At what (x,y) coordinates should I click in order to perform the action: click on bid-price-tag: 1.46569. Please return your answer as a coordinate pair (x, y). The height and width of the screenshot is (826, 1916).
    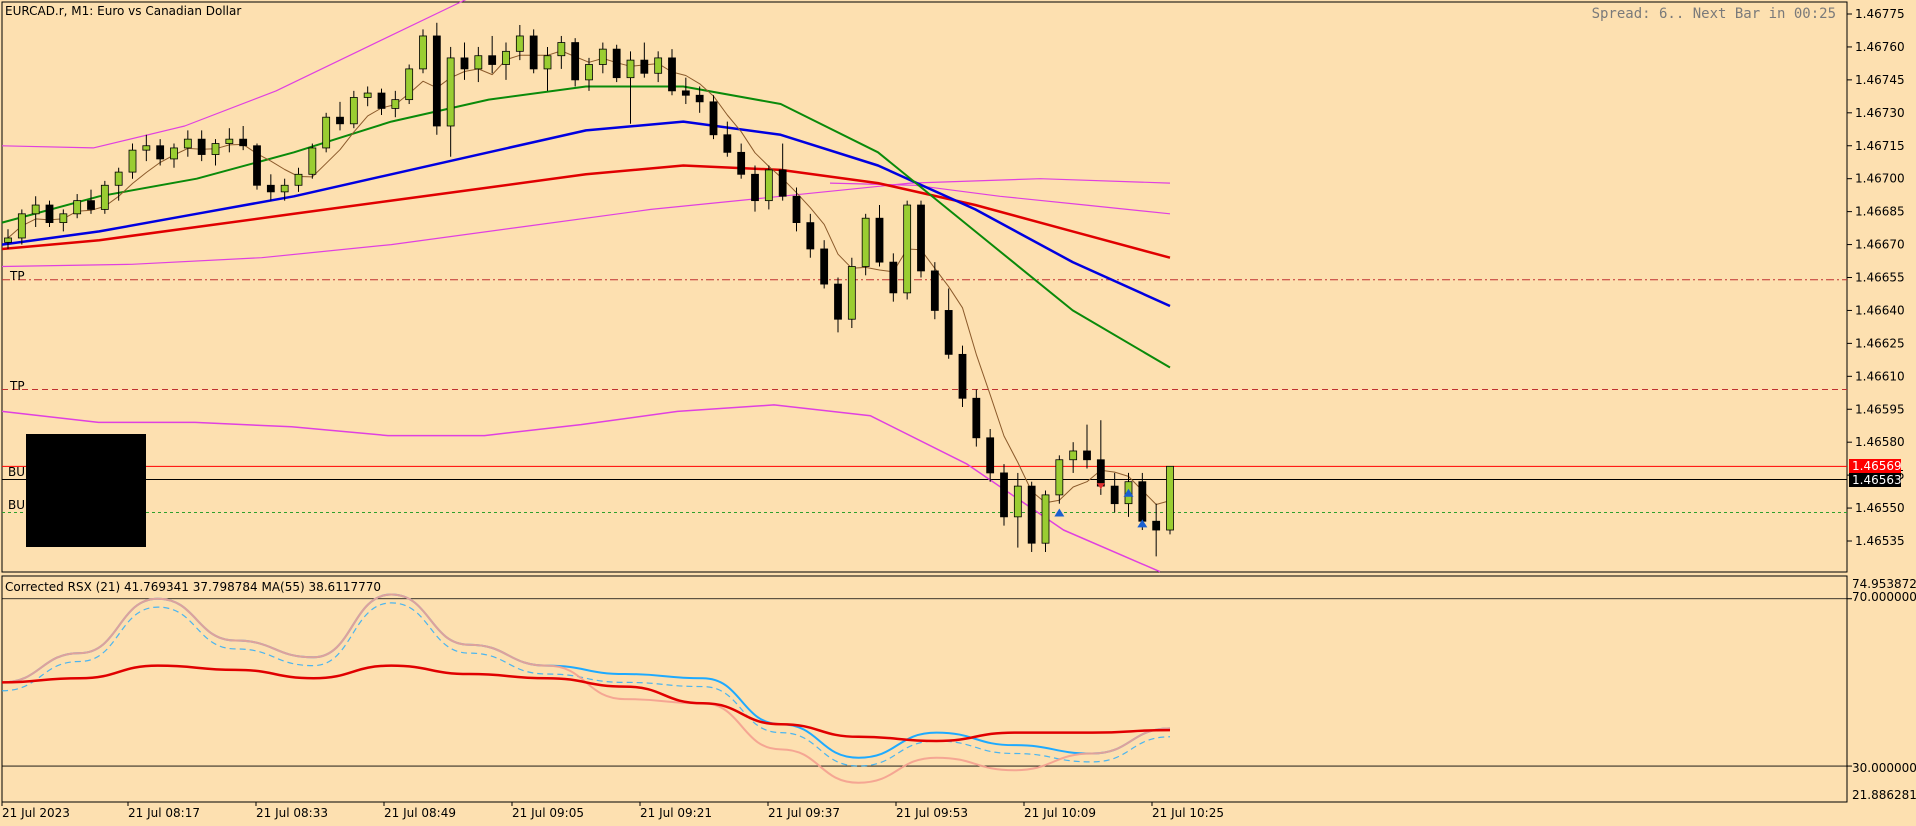
    Looking at the image, I should click on (1877, 466).